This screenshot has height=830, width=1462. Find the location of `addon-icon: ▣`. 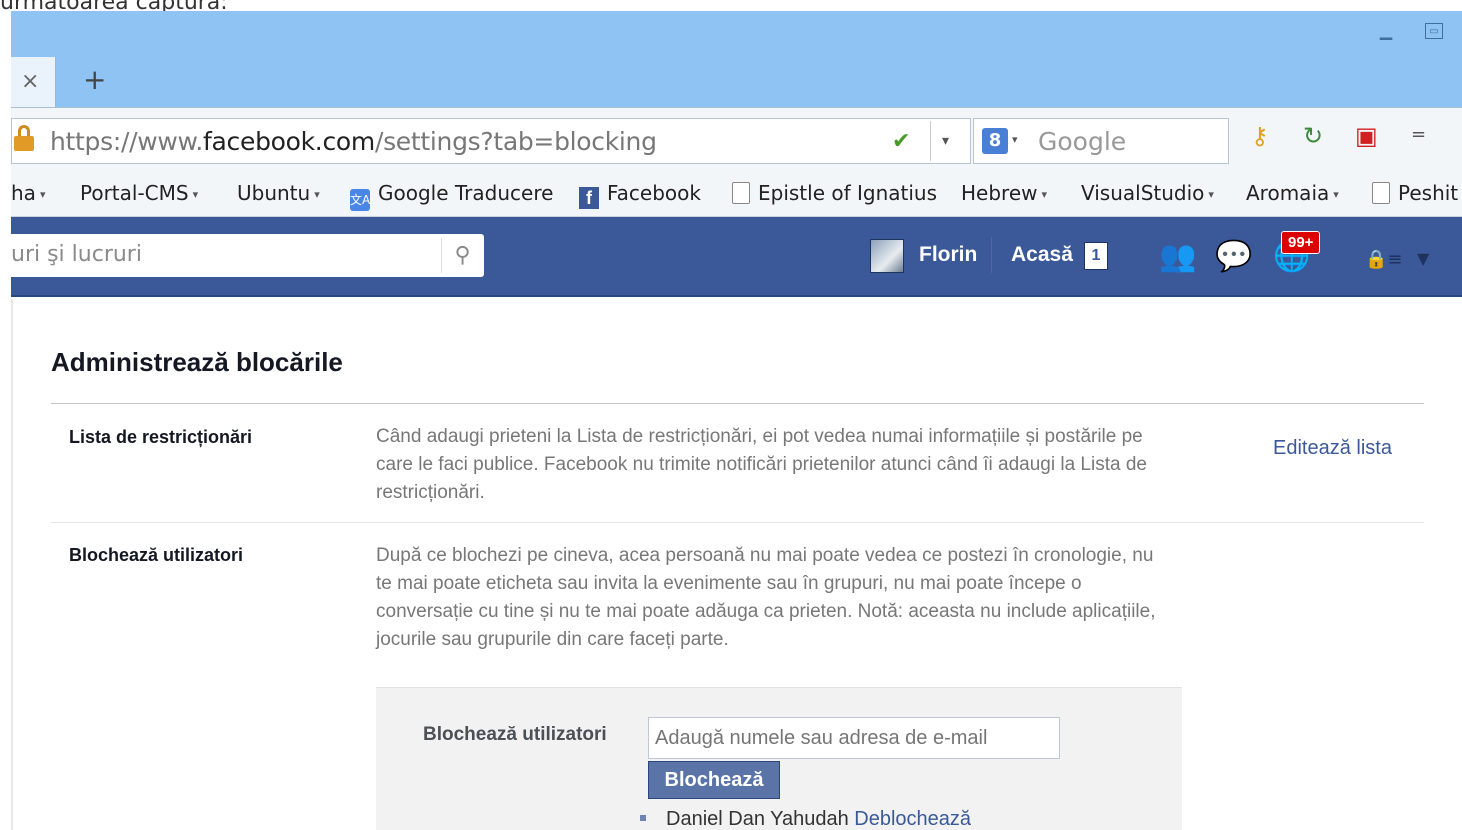

addon-icon: ▣ is located at coordinates (1366, 136).